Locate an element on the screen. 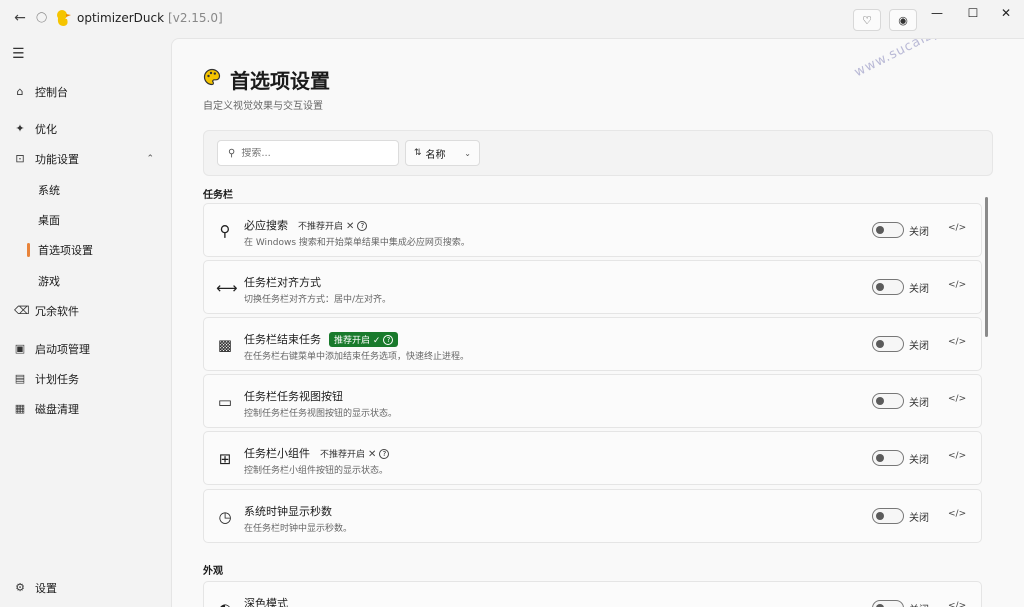  shield-icon: ◯ is located at coordinates (42, 17).